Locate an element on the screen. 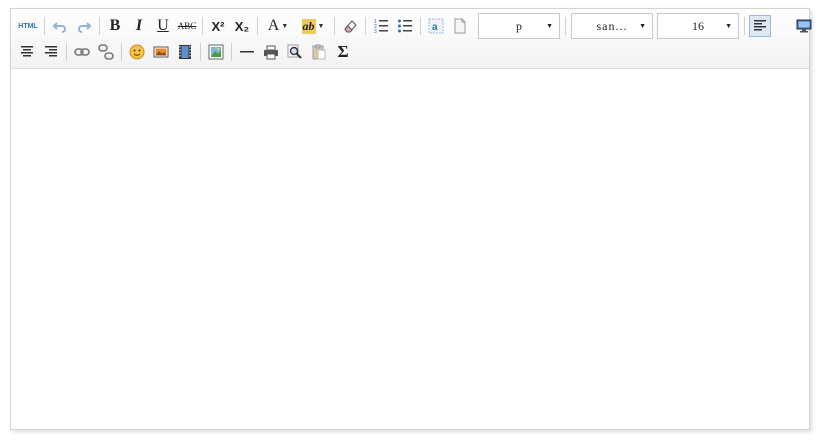 The image size is (819, 448). page-break-button is located at coordinates (460, 26).